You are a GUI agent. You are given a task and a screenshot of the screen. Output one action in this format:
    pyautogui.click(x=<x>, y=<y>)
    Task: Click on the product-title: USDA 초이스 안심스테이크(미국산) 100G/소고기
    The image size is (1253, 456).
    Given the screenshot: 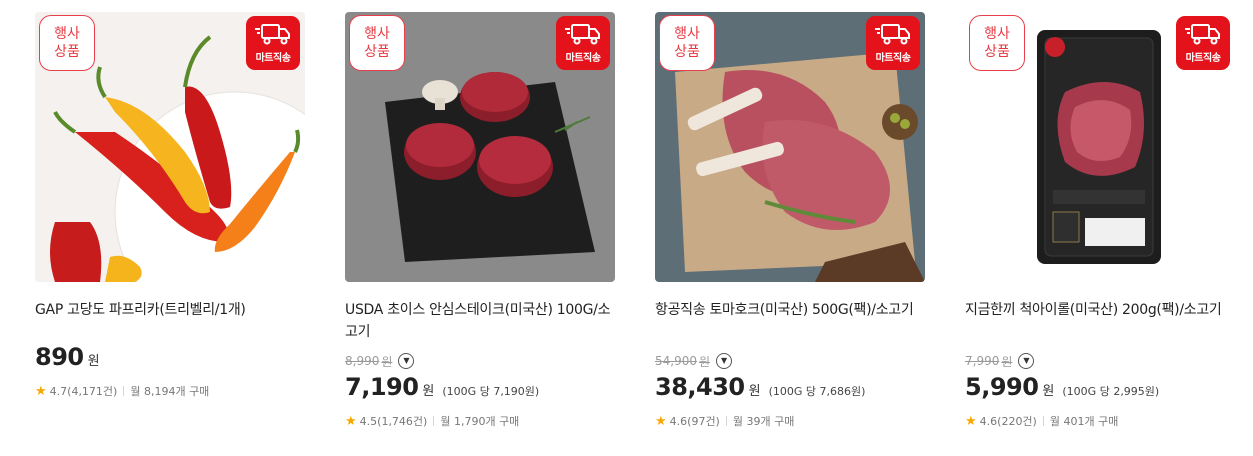 What is the action you would take?
    pyautogui.click(x=480, y=321)
    